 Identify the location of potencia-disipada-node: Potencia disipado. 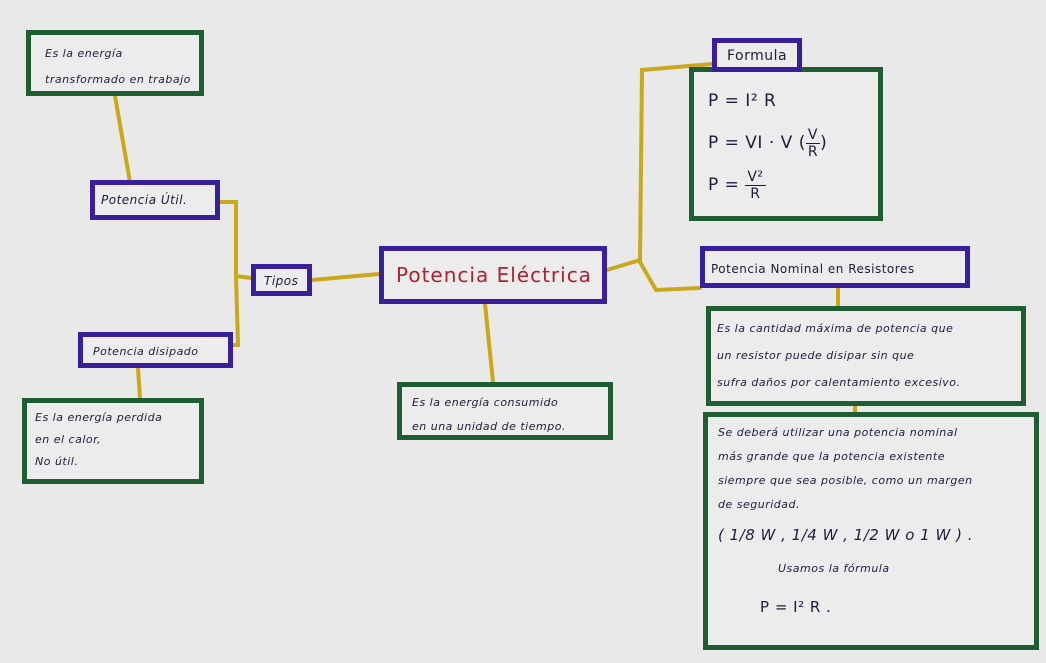
(155, 350).